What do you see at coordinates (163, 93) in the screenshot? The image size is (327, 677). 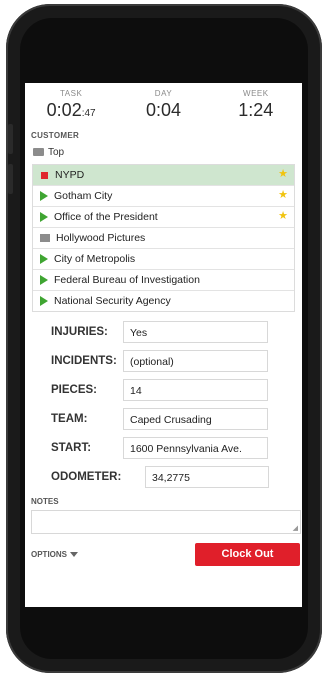 I see `day-timer-label: DAY` at bounding box center [163, 93].